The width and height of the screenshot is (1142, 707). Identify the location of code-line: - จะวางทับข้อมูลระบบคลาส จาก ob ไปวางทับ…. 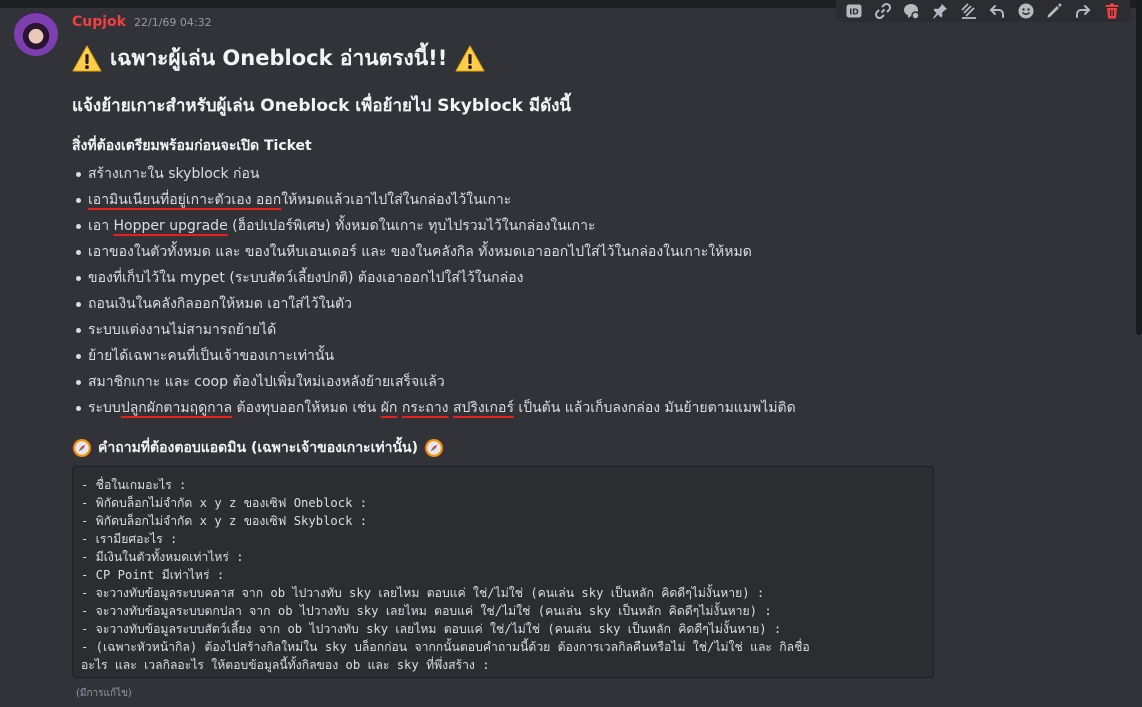
(423, 593).